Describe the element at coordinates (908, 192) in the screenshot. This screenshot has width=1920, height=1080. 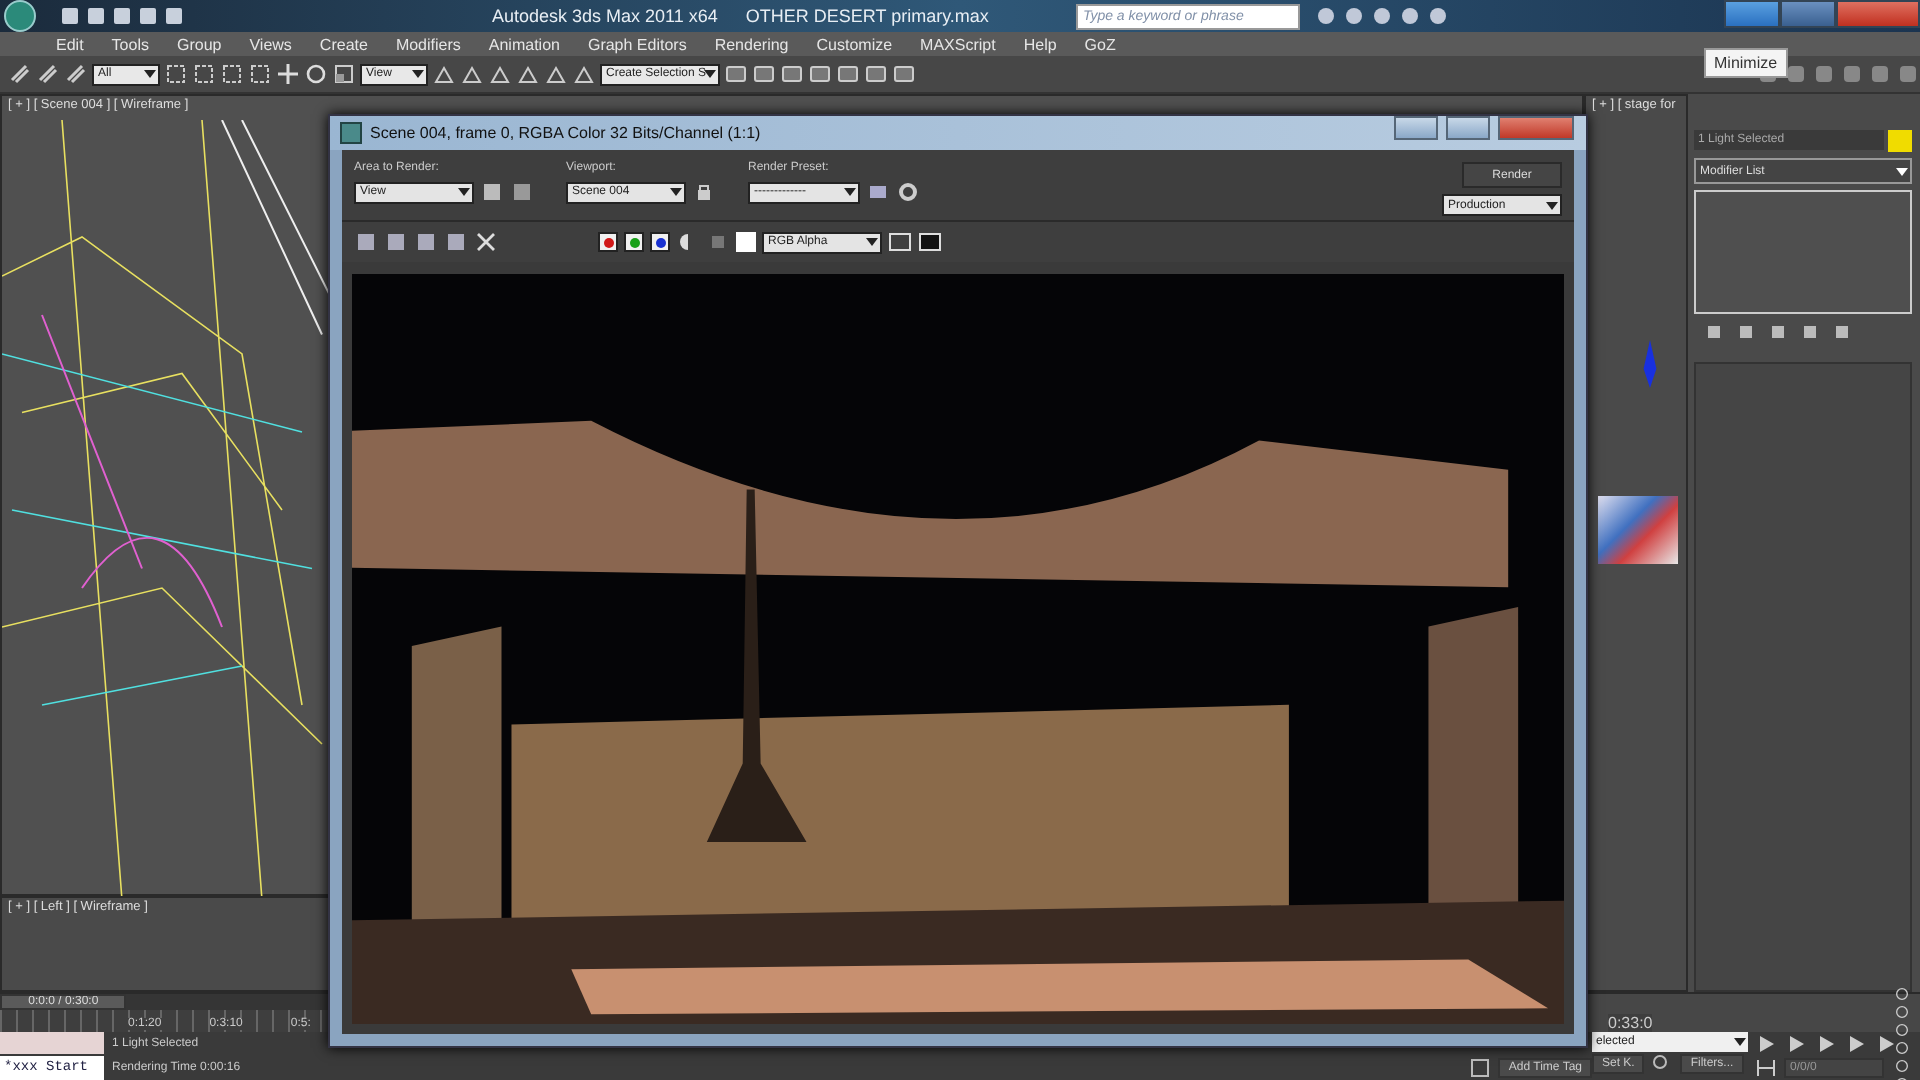
I see `settings-icon` at that location.